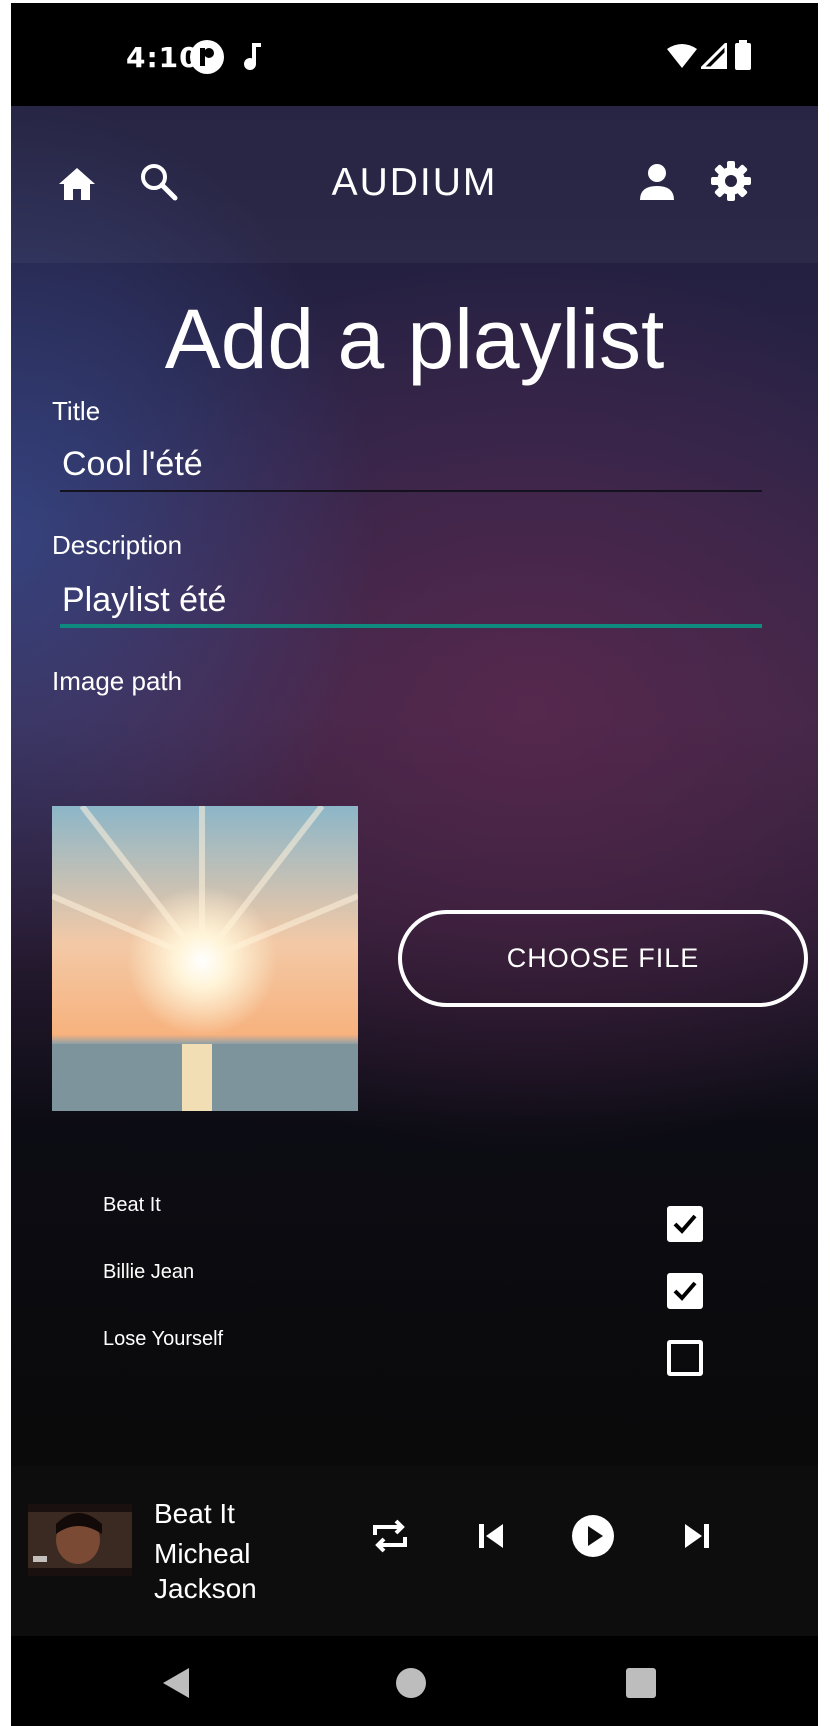 The image size is (830, 1726). I want to click on title-underline, so click(411, 491).